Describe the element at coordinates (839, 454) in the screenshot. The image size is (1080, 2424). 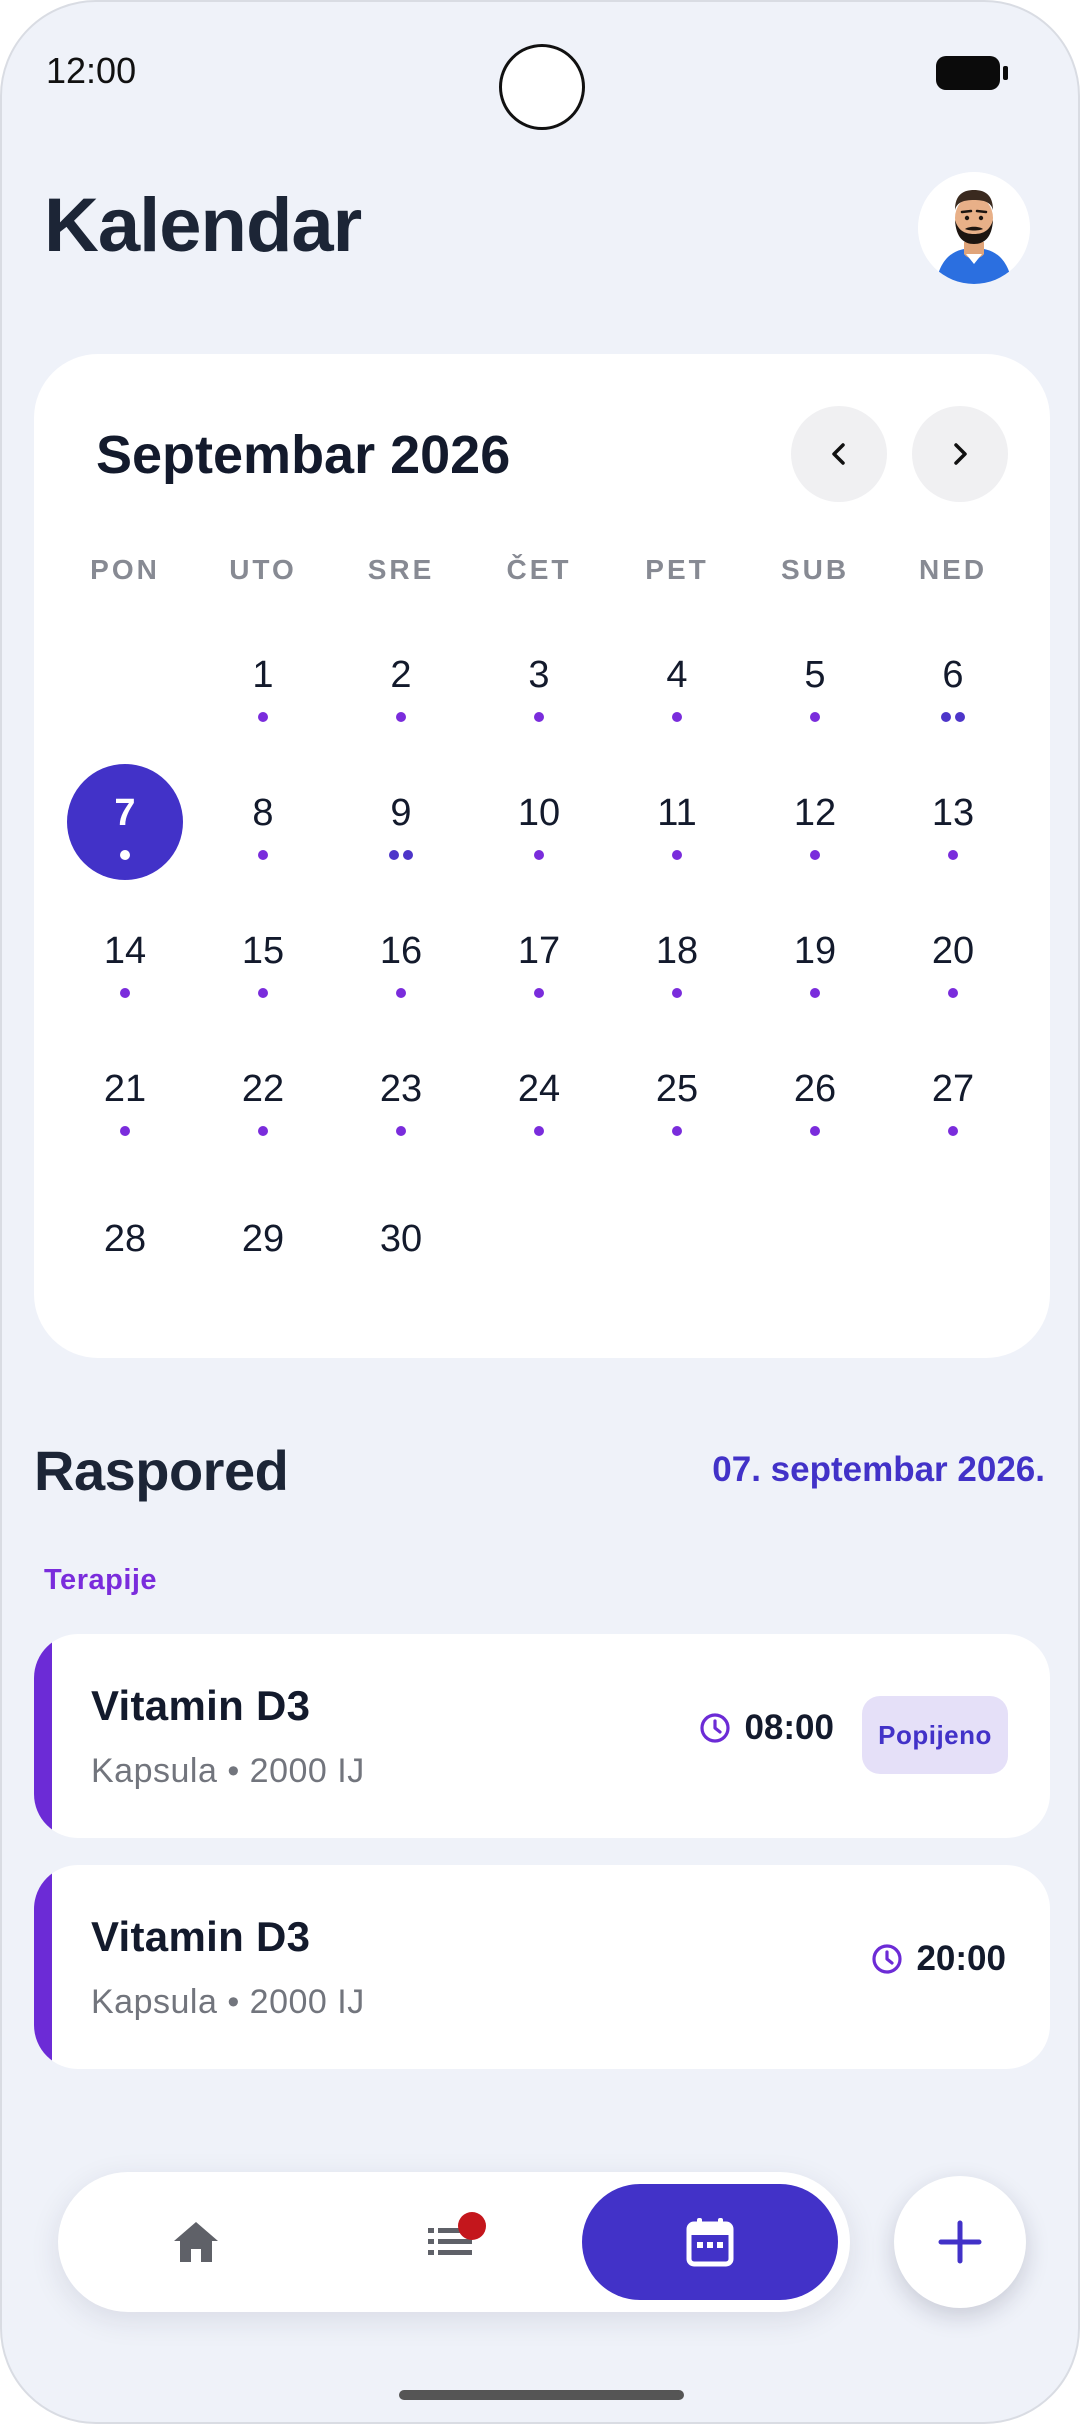
I see `previous-month-button` at that location.